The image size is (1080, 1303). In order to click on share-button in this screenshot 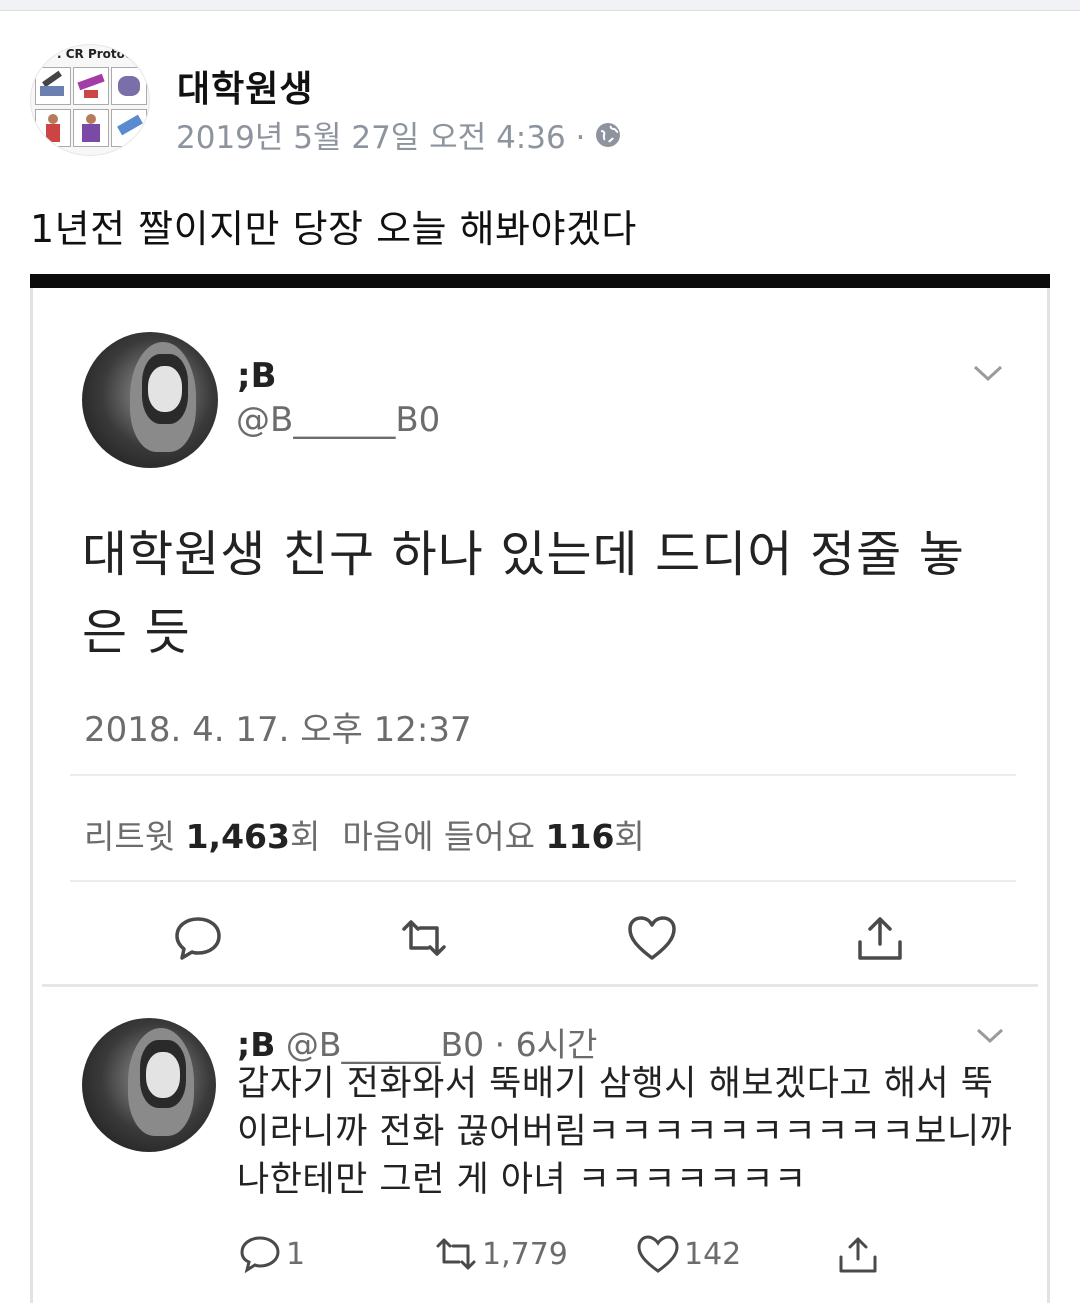, I will do `click(880, 938)`.